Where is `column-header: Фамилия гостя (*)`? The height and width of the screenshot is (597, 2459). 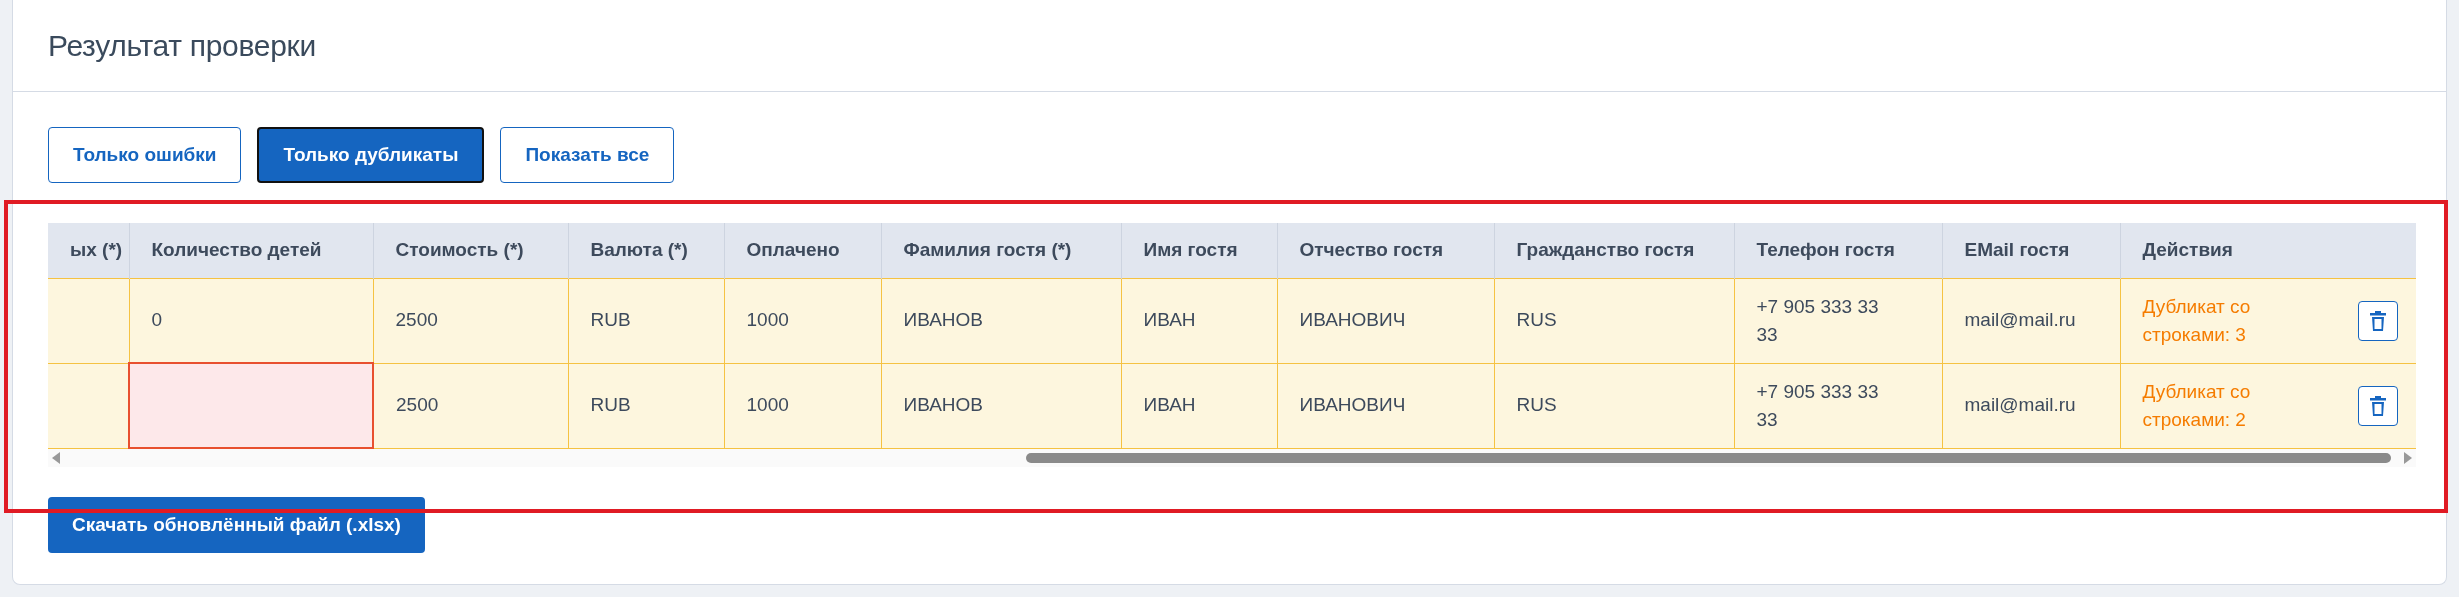 column-header: Фамилия гостя (*) is located at coordinates (1001, 250).